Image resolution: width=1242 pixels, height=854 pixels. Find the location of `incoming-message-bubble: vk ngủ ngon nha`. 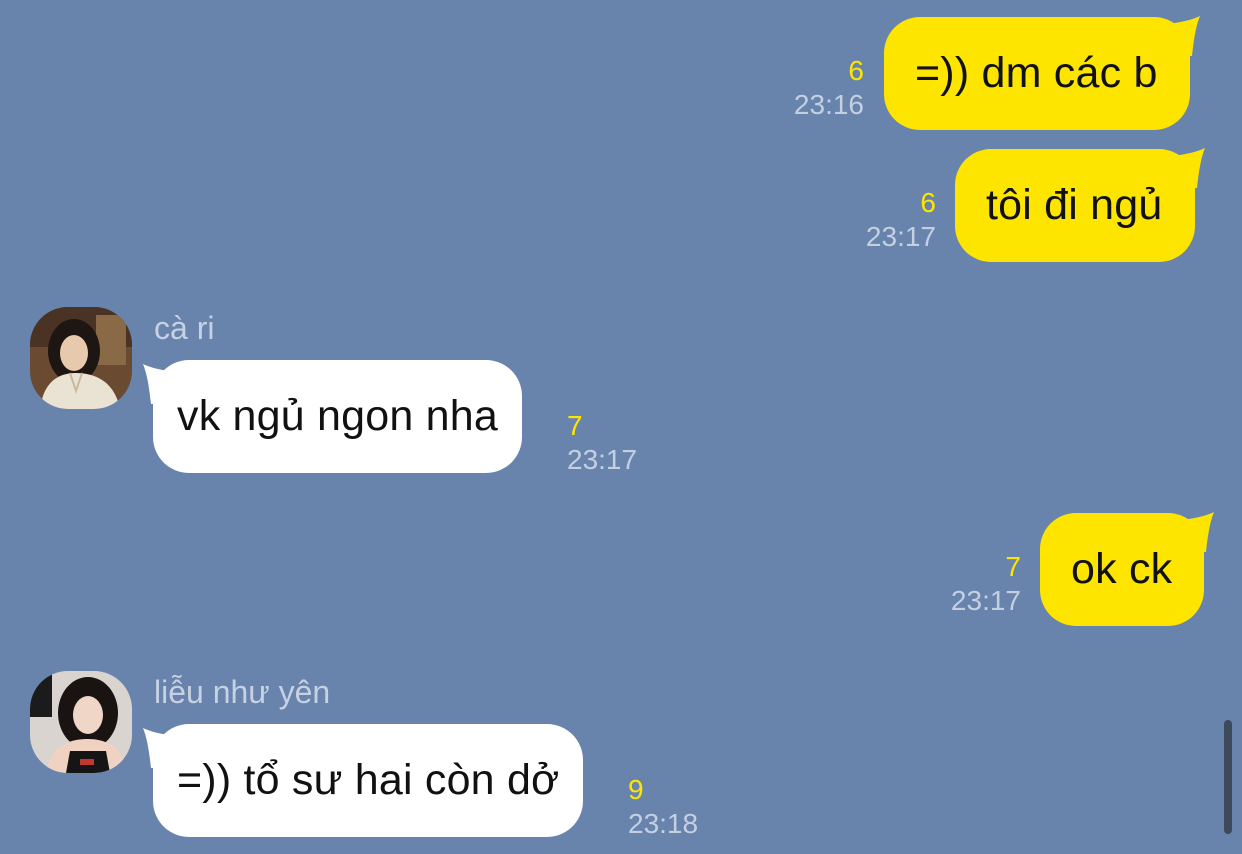

incoming-message-bubble: vk ngủ ngon nha is located at coordinates (332, 416).